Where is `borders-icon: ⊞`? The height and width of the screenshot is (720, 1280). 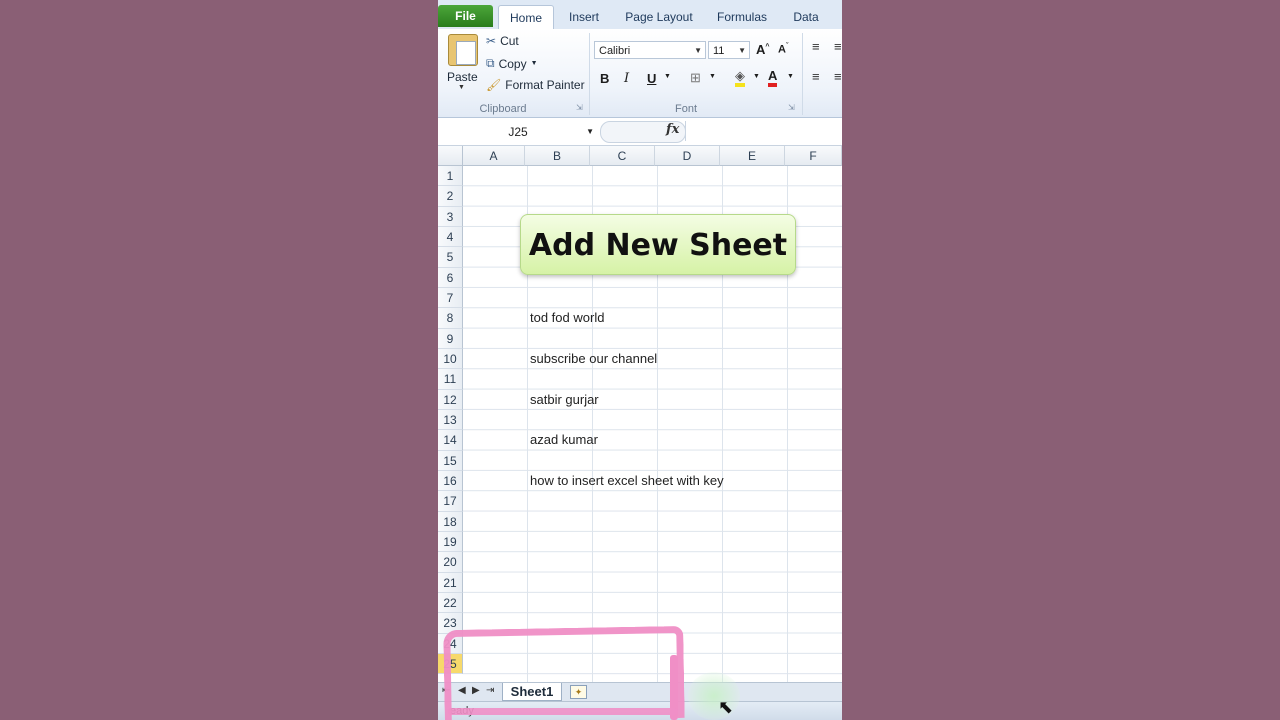 borders-icon: ⊞ is located at coordinates (695, 78).